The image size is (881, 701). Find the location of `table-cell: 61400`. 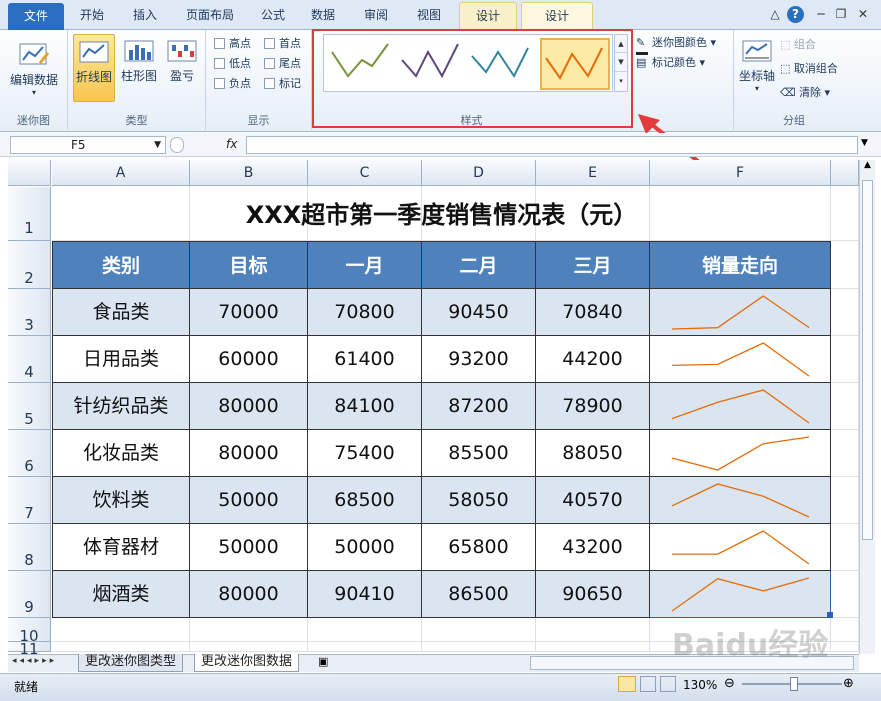

table-cell: 61400 is located at coordinates (365, 359).